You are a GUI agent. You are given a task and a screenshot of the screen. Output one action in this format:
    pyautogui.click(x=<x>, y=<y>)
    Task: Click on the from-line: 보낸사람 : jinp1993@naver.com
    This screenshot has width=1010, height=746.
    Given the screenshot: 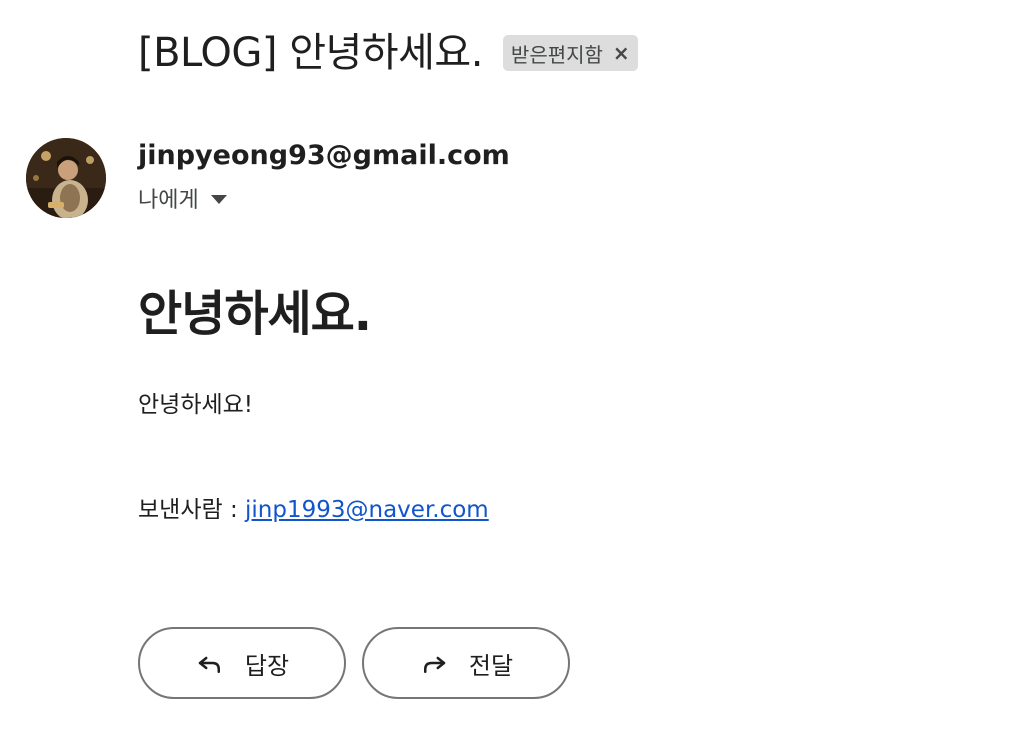 What is the action you would take?
    pyautogui.click(x=313, y=507)
    